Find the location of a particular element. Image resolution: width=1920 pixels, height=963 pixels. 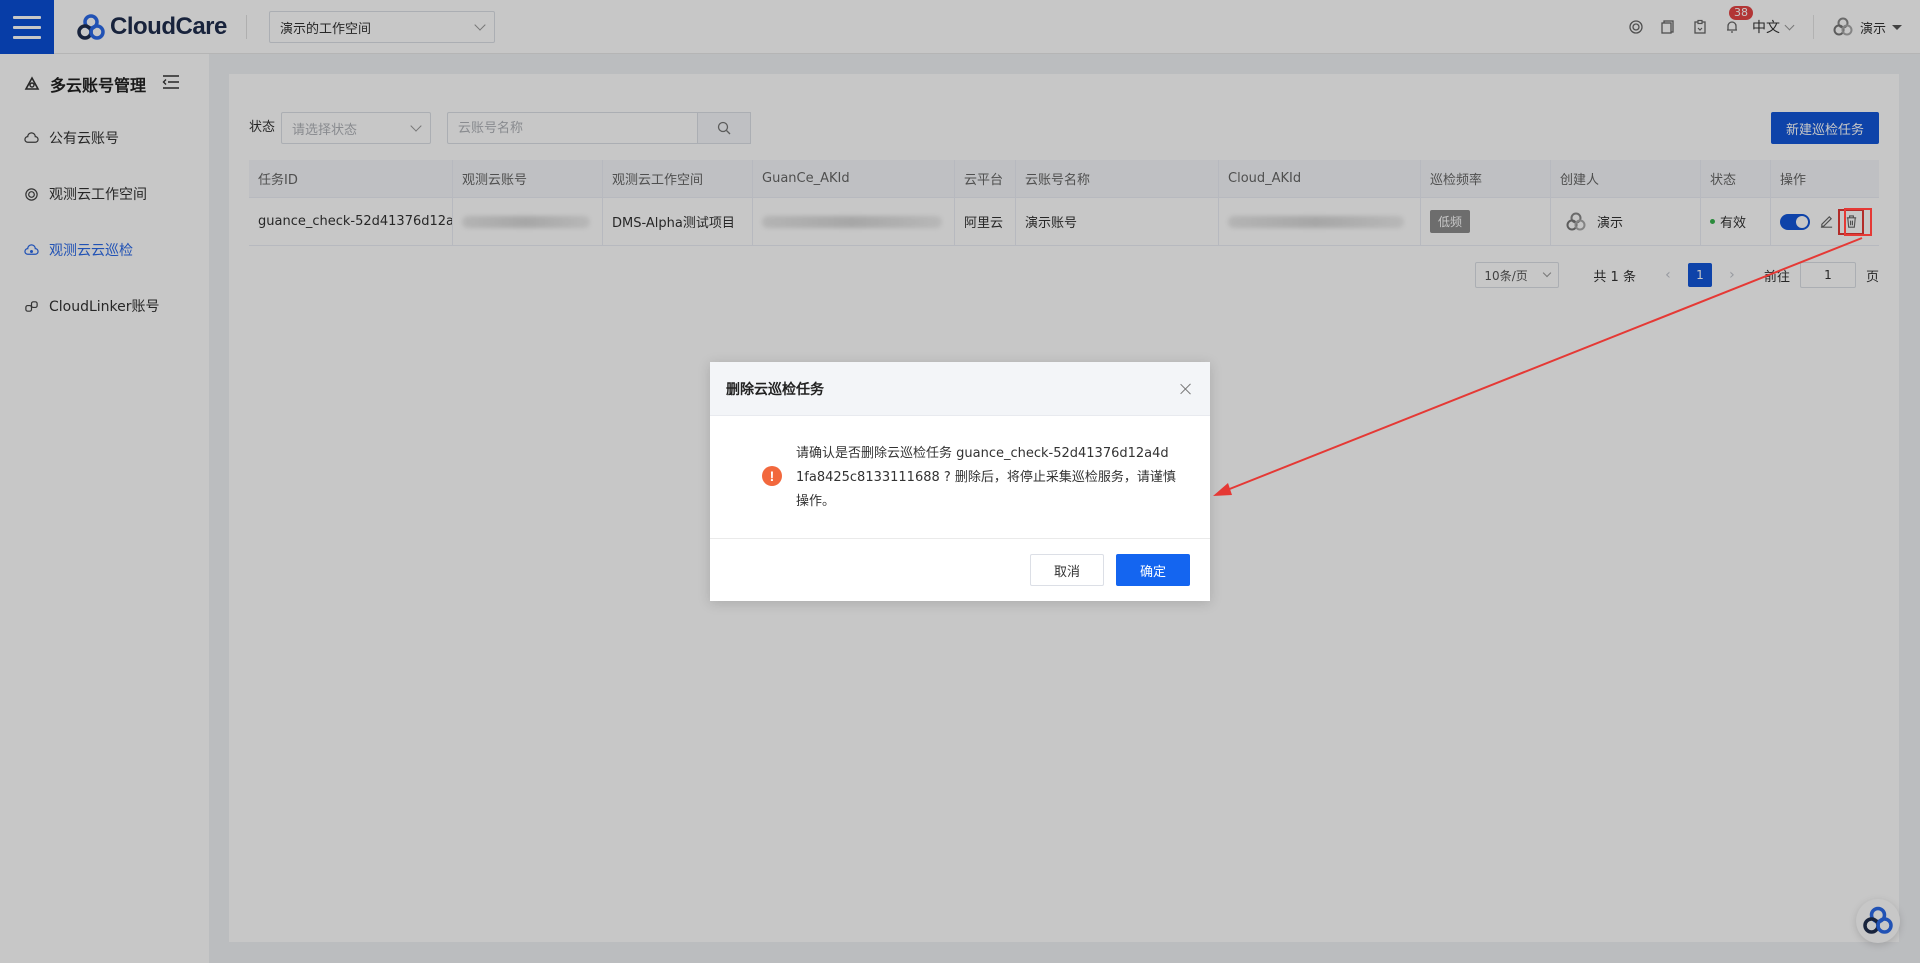

dialog-header: 删除云巡检任务 is located at coordinates (960, 389).